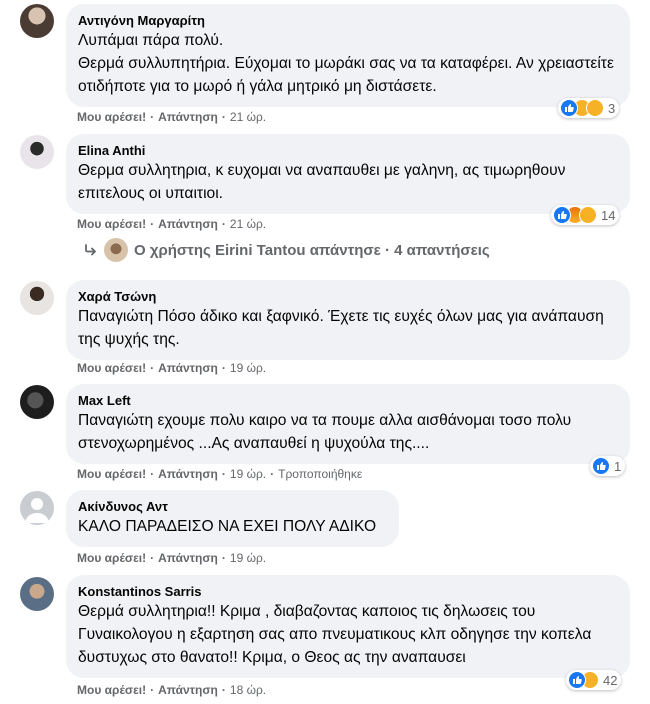 The image size is (650, 704). What do you see at coordinates (348, 20) in the screenshot?
I see `comment-author: Αντιγόνη Μαργαρίτη` at bounding box center [348, 20].